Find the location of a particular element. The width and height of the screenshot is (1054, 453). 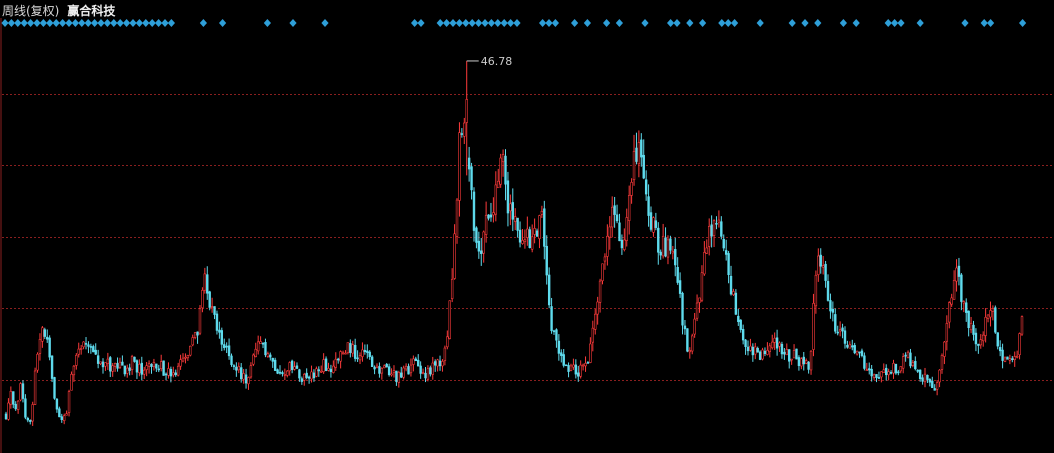

signal-marker-row is located at coordinates (514, 23).